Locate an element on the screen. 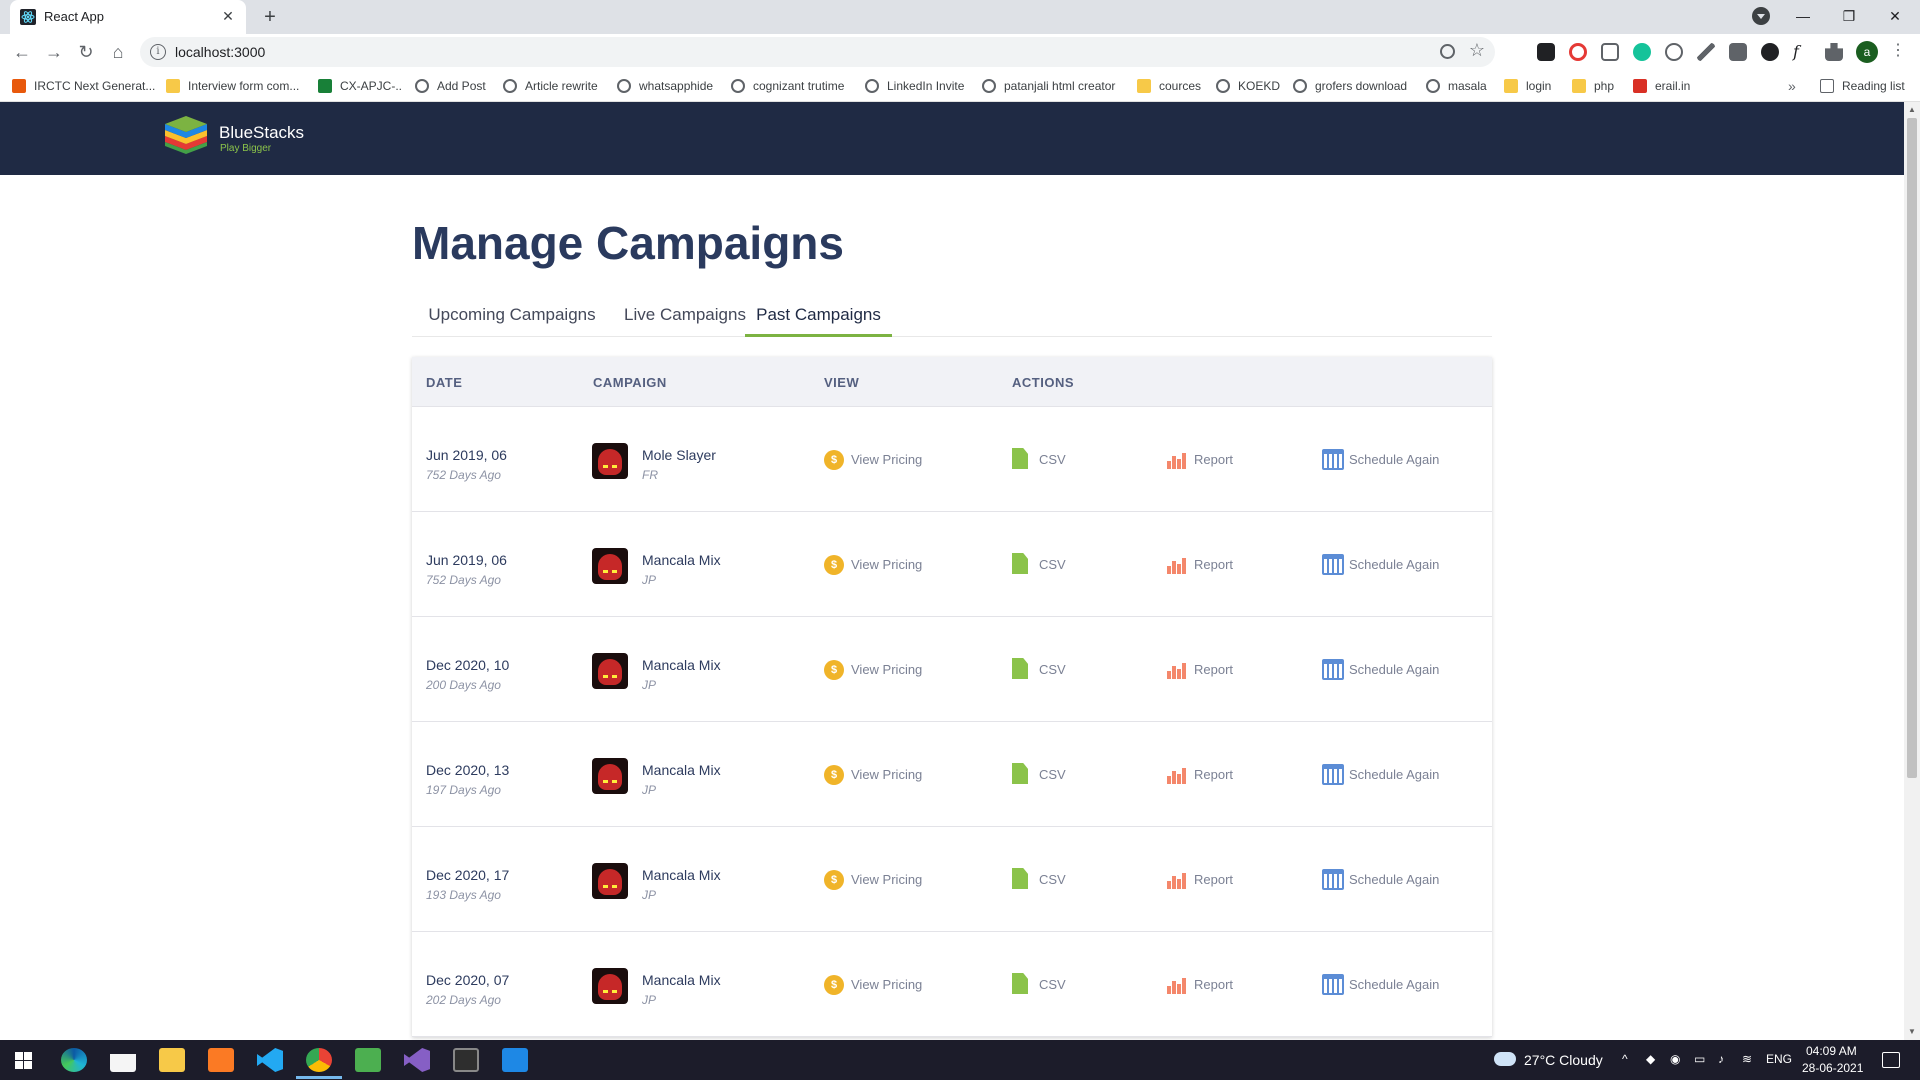  page-scrollbar: ▲ ▼ is located at coordinates (1912, 571).